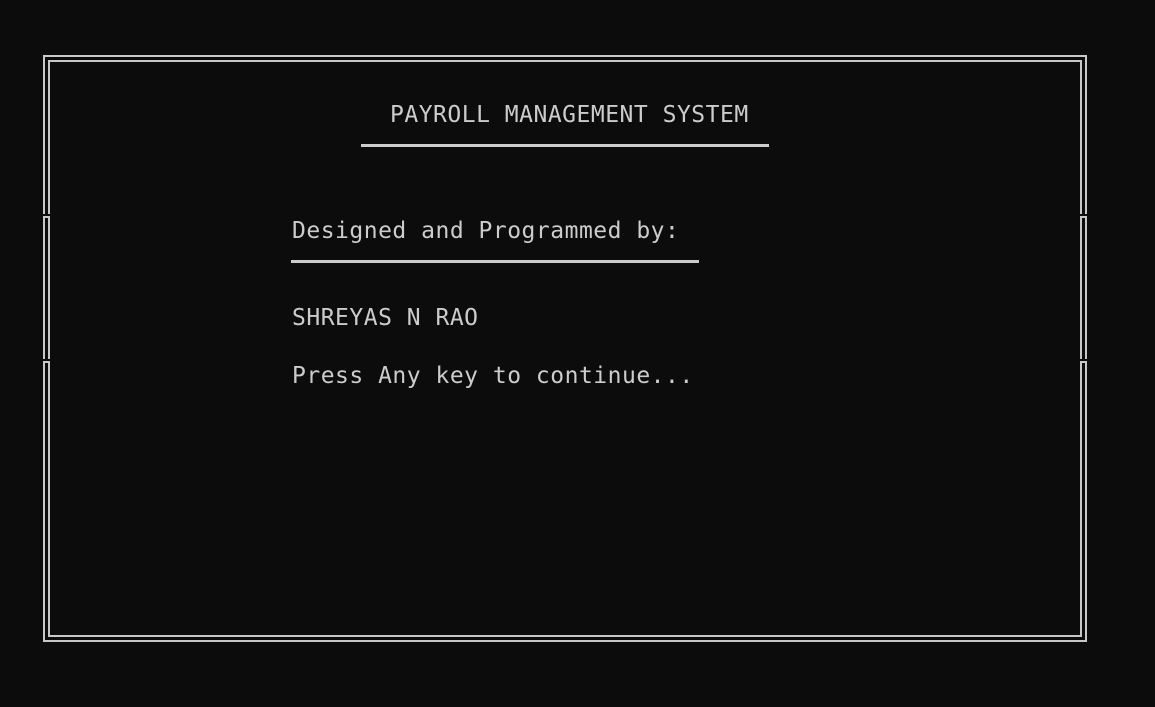  What do you see at coordinates (385, 318) in the screenshot?
I see `author-name: SHREYAS N RAO` at bounding box center [385, 318].